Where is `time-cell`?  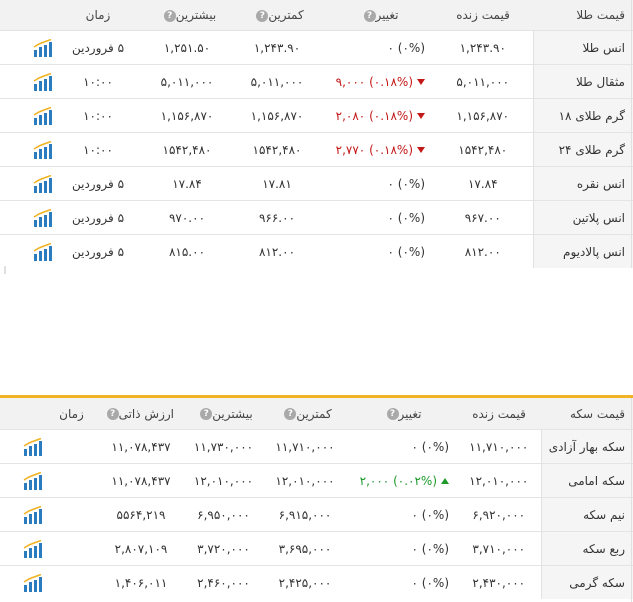 time-cell is located at coordinates (71, 548).